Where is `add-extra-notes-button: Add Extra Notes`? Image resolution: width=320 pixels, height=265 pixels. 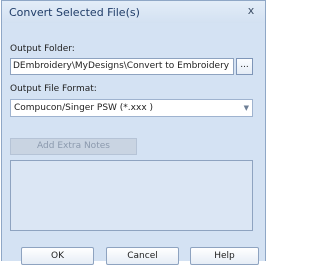
add-extra-notes-button: Add Extra Notes is located at coordinates (73, 146).